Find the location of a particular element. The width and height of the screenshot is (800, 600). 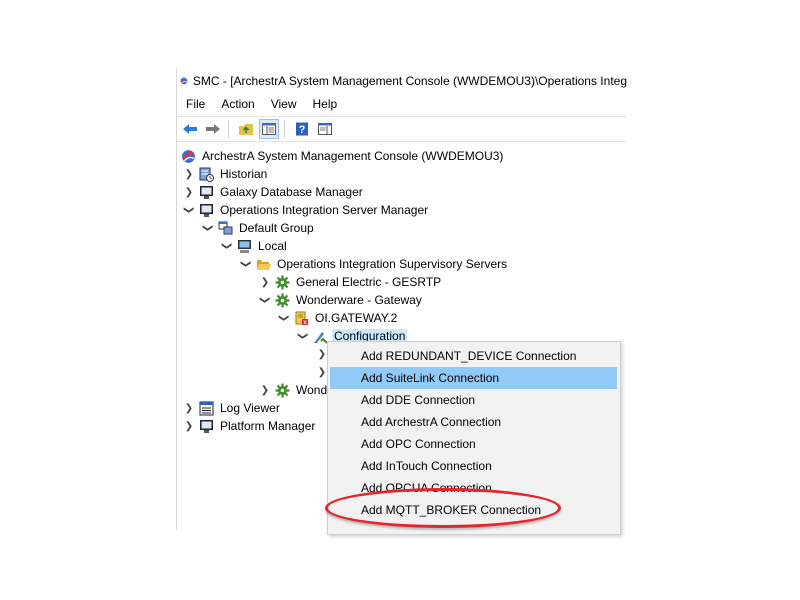

menu-item-label: Add OPC Connection is located at coordinates (418, 444).